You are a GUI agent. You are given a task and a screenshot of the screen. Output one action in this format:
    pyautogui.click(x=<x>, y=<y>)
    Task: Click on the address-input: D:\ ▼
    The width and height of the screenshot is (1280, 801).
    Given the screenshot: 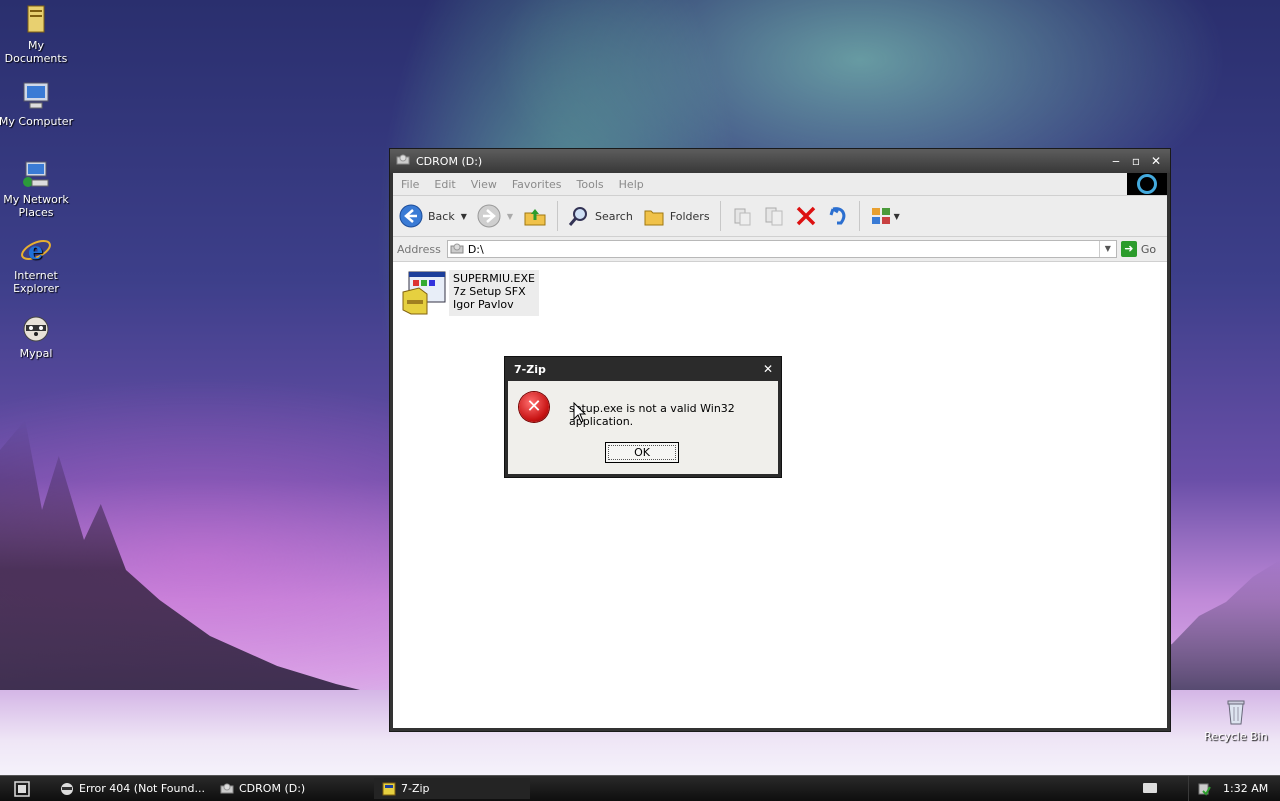 What is the action you would take?
    pyautogui.click(x=781, y=249)
    